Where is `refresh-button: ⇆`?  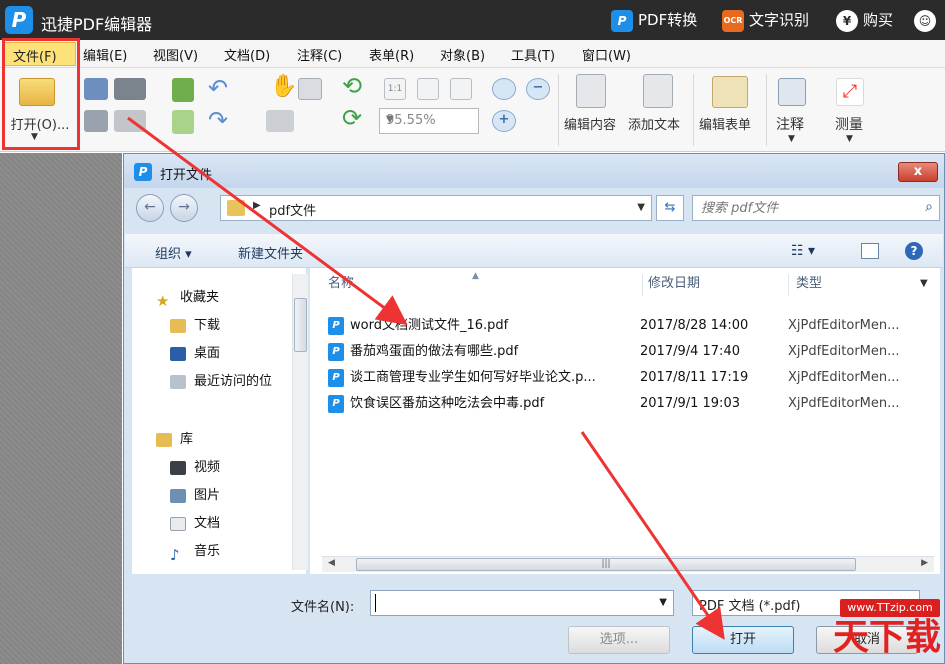
refresh-button: ⇆ is located at coordinates (670, 208).